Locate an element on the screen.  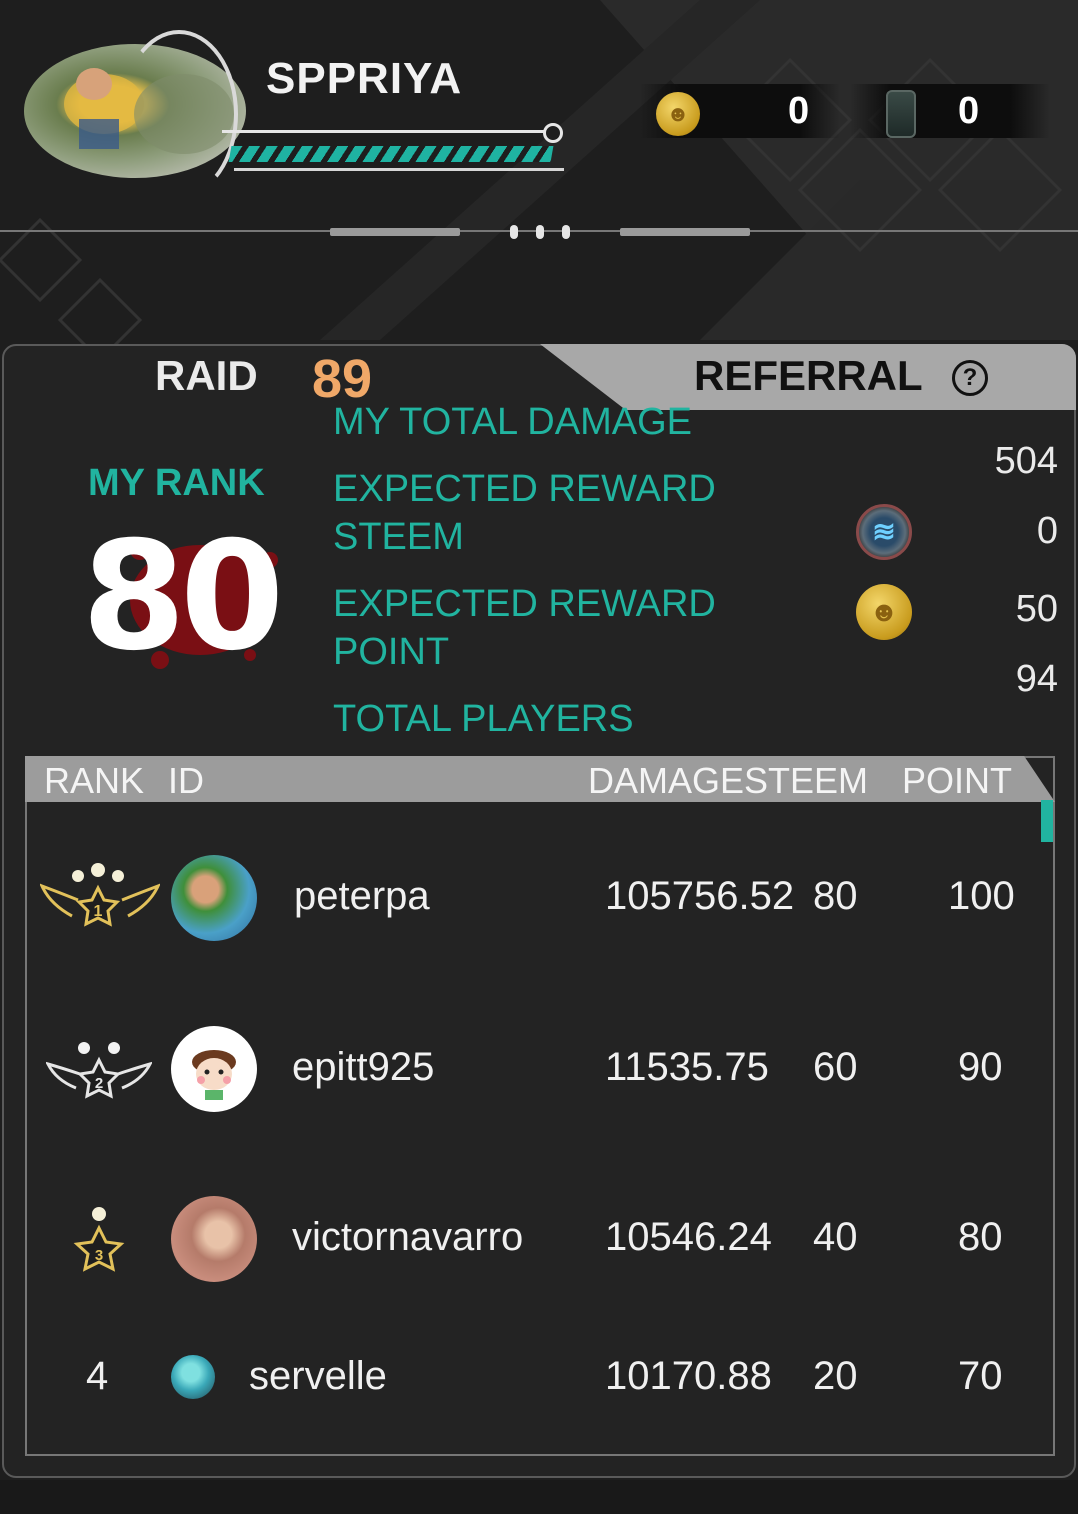
row-point: 90 is located at coordinates (980, 1067).